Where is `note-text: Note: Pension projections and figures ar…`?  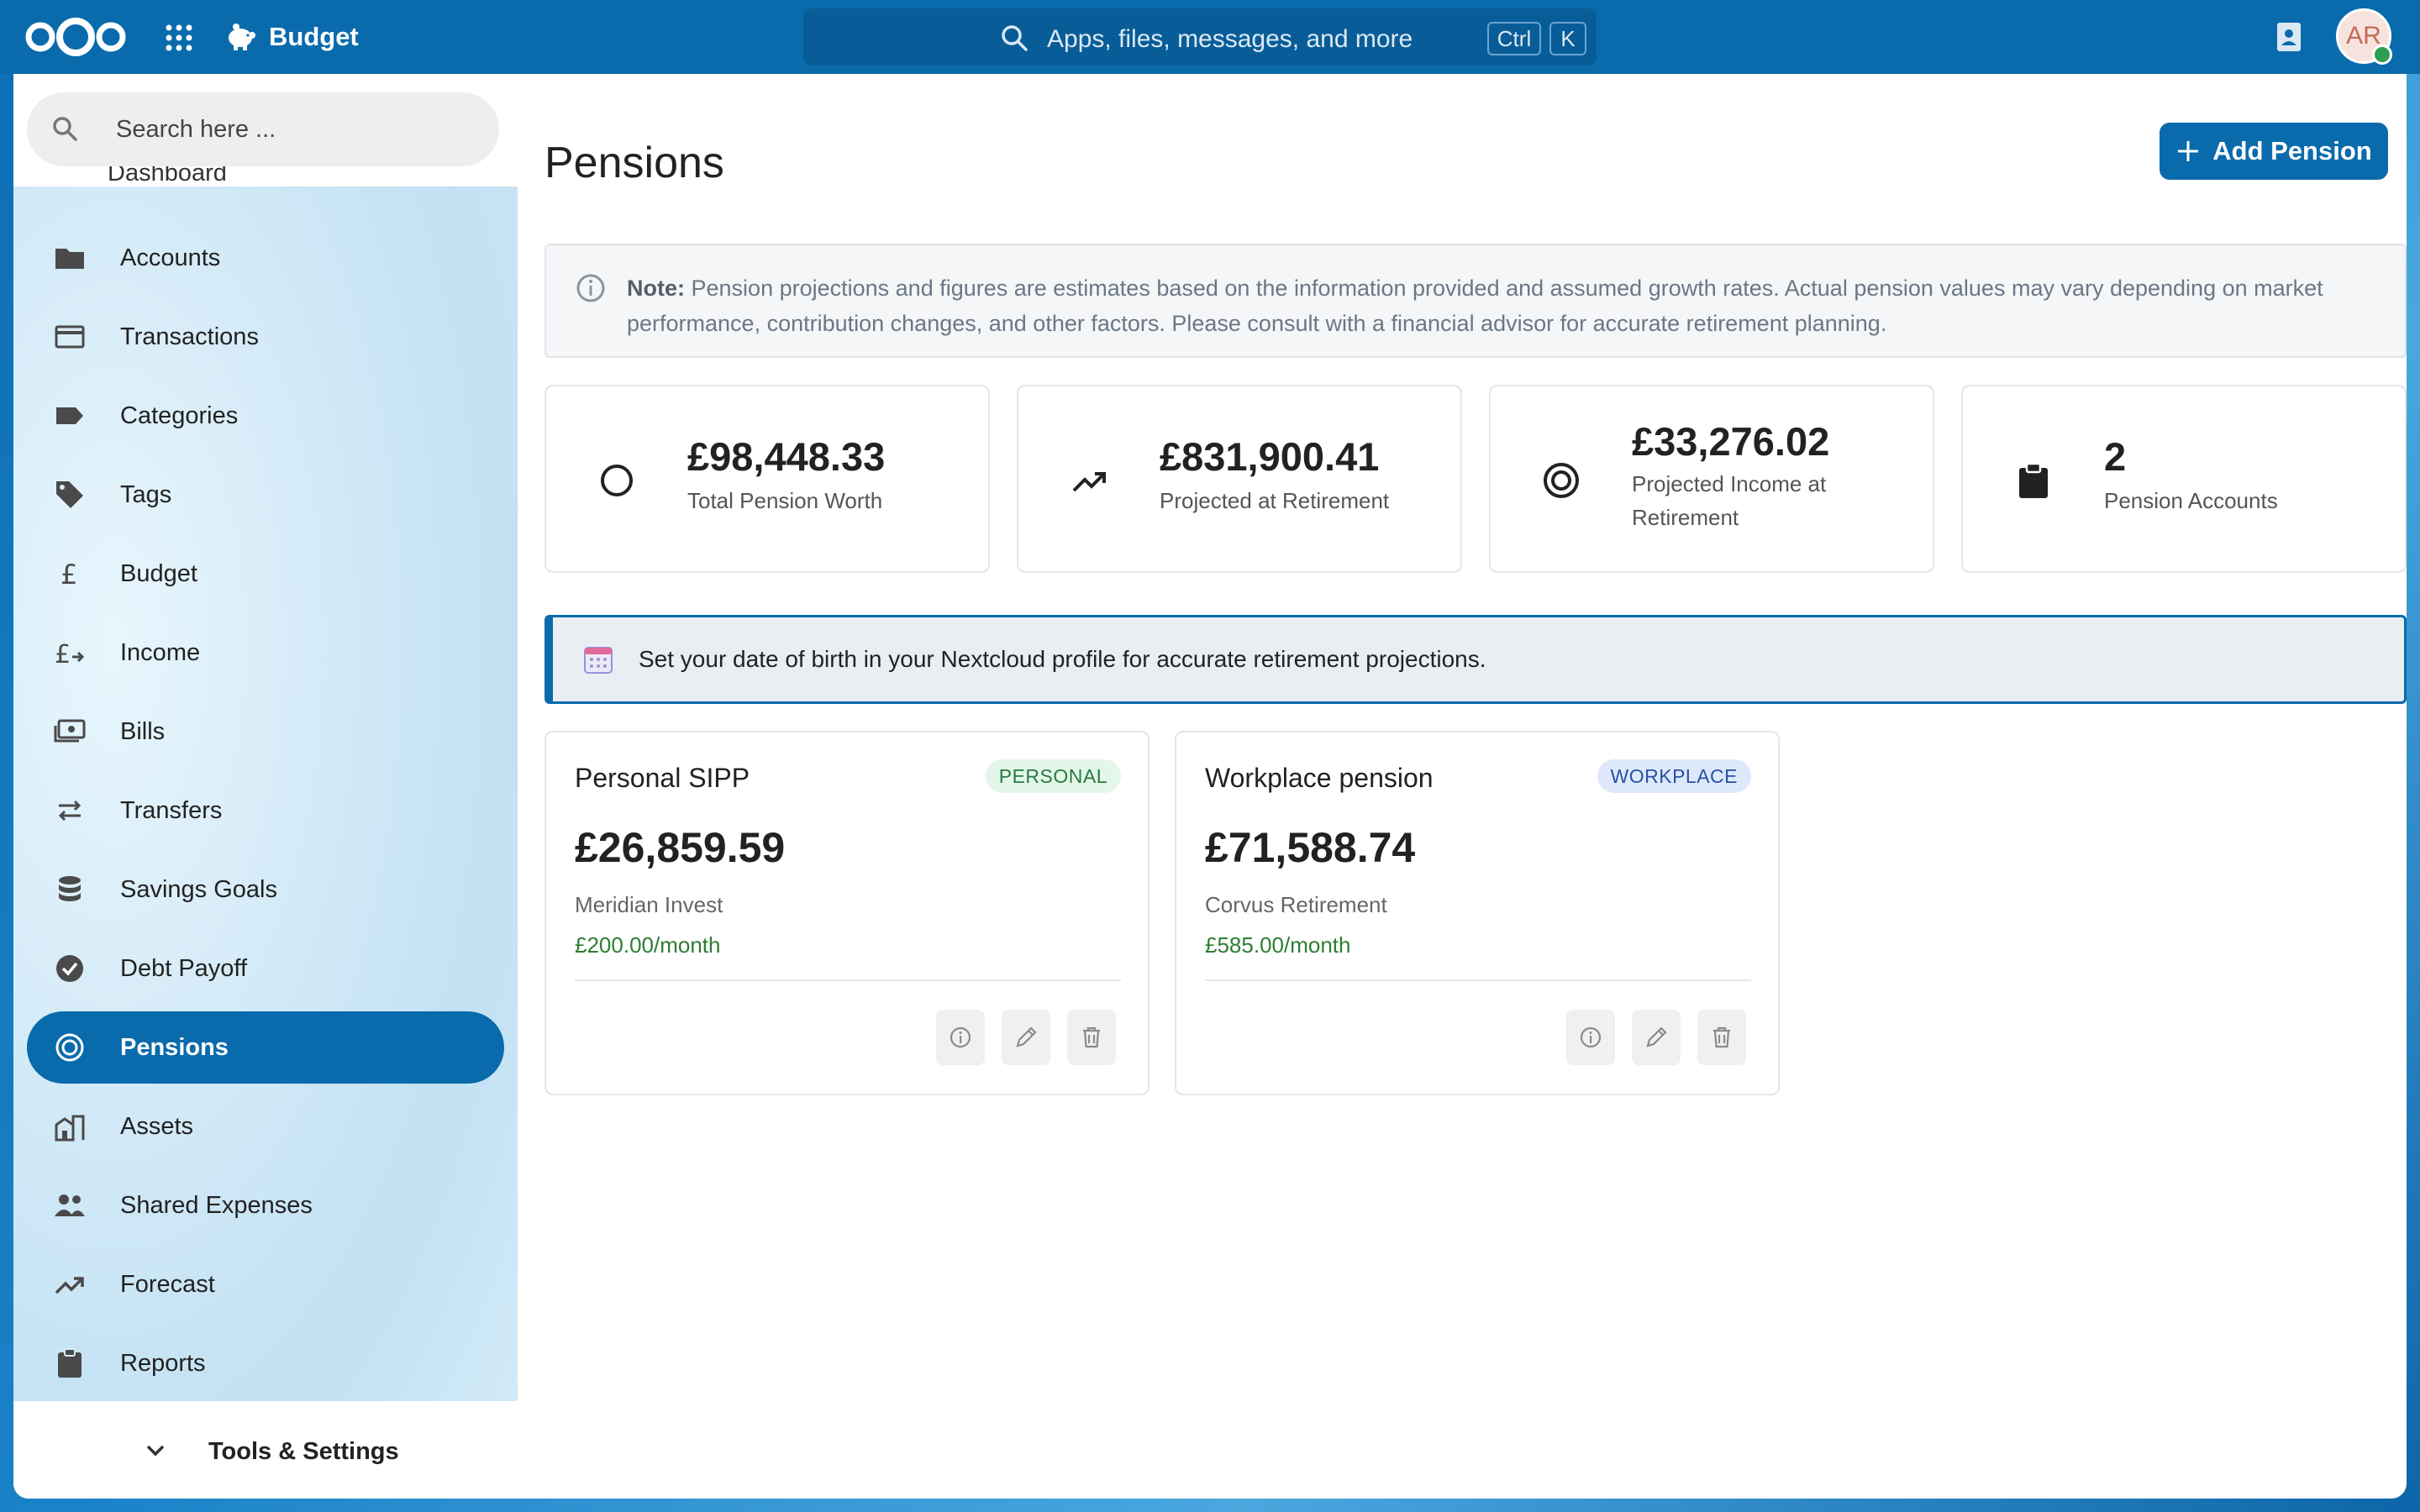
note-text: Note: Pension projections and figures ar… is located at coordinates (1501, 305).